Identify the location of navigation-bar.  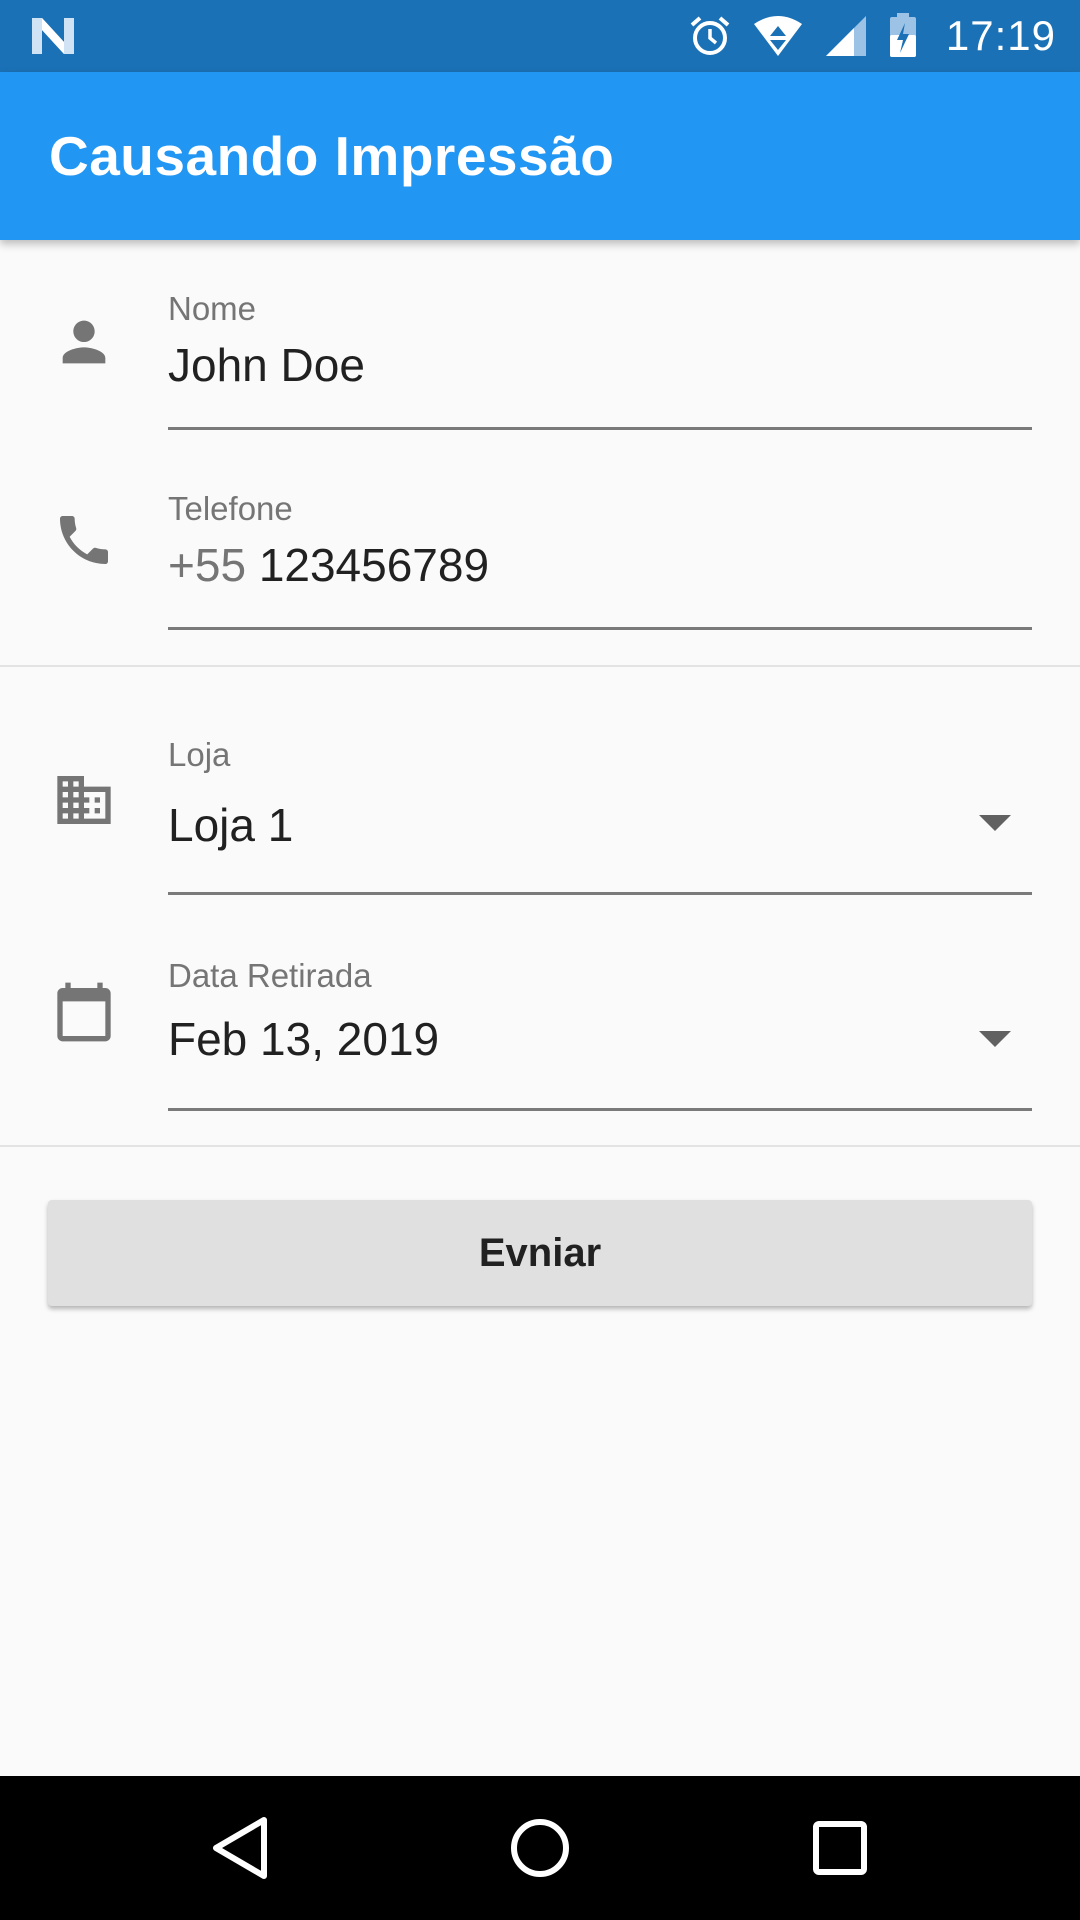
(540, 1848).